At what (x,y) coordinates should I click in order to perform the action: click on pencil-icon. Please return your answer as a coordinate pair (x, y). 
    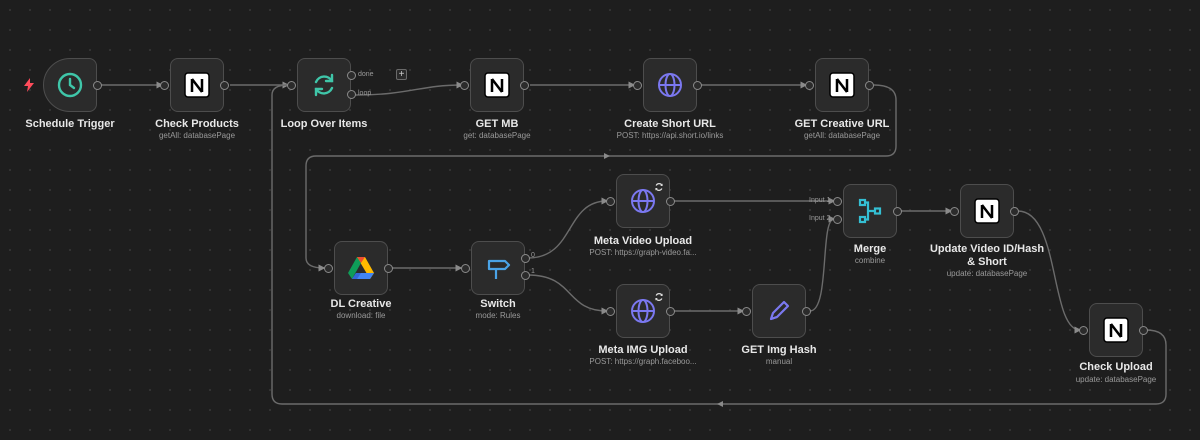
    Looking at the image, I should click on (779, 311).